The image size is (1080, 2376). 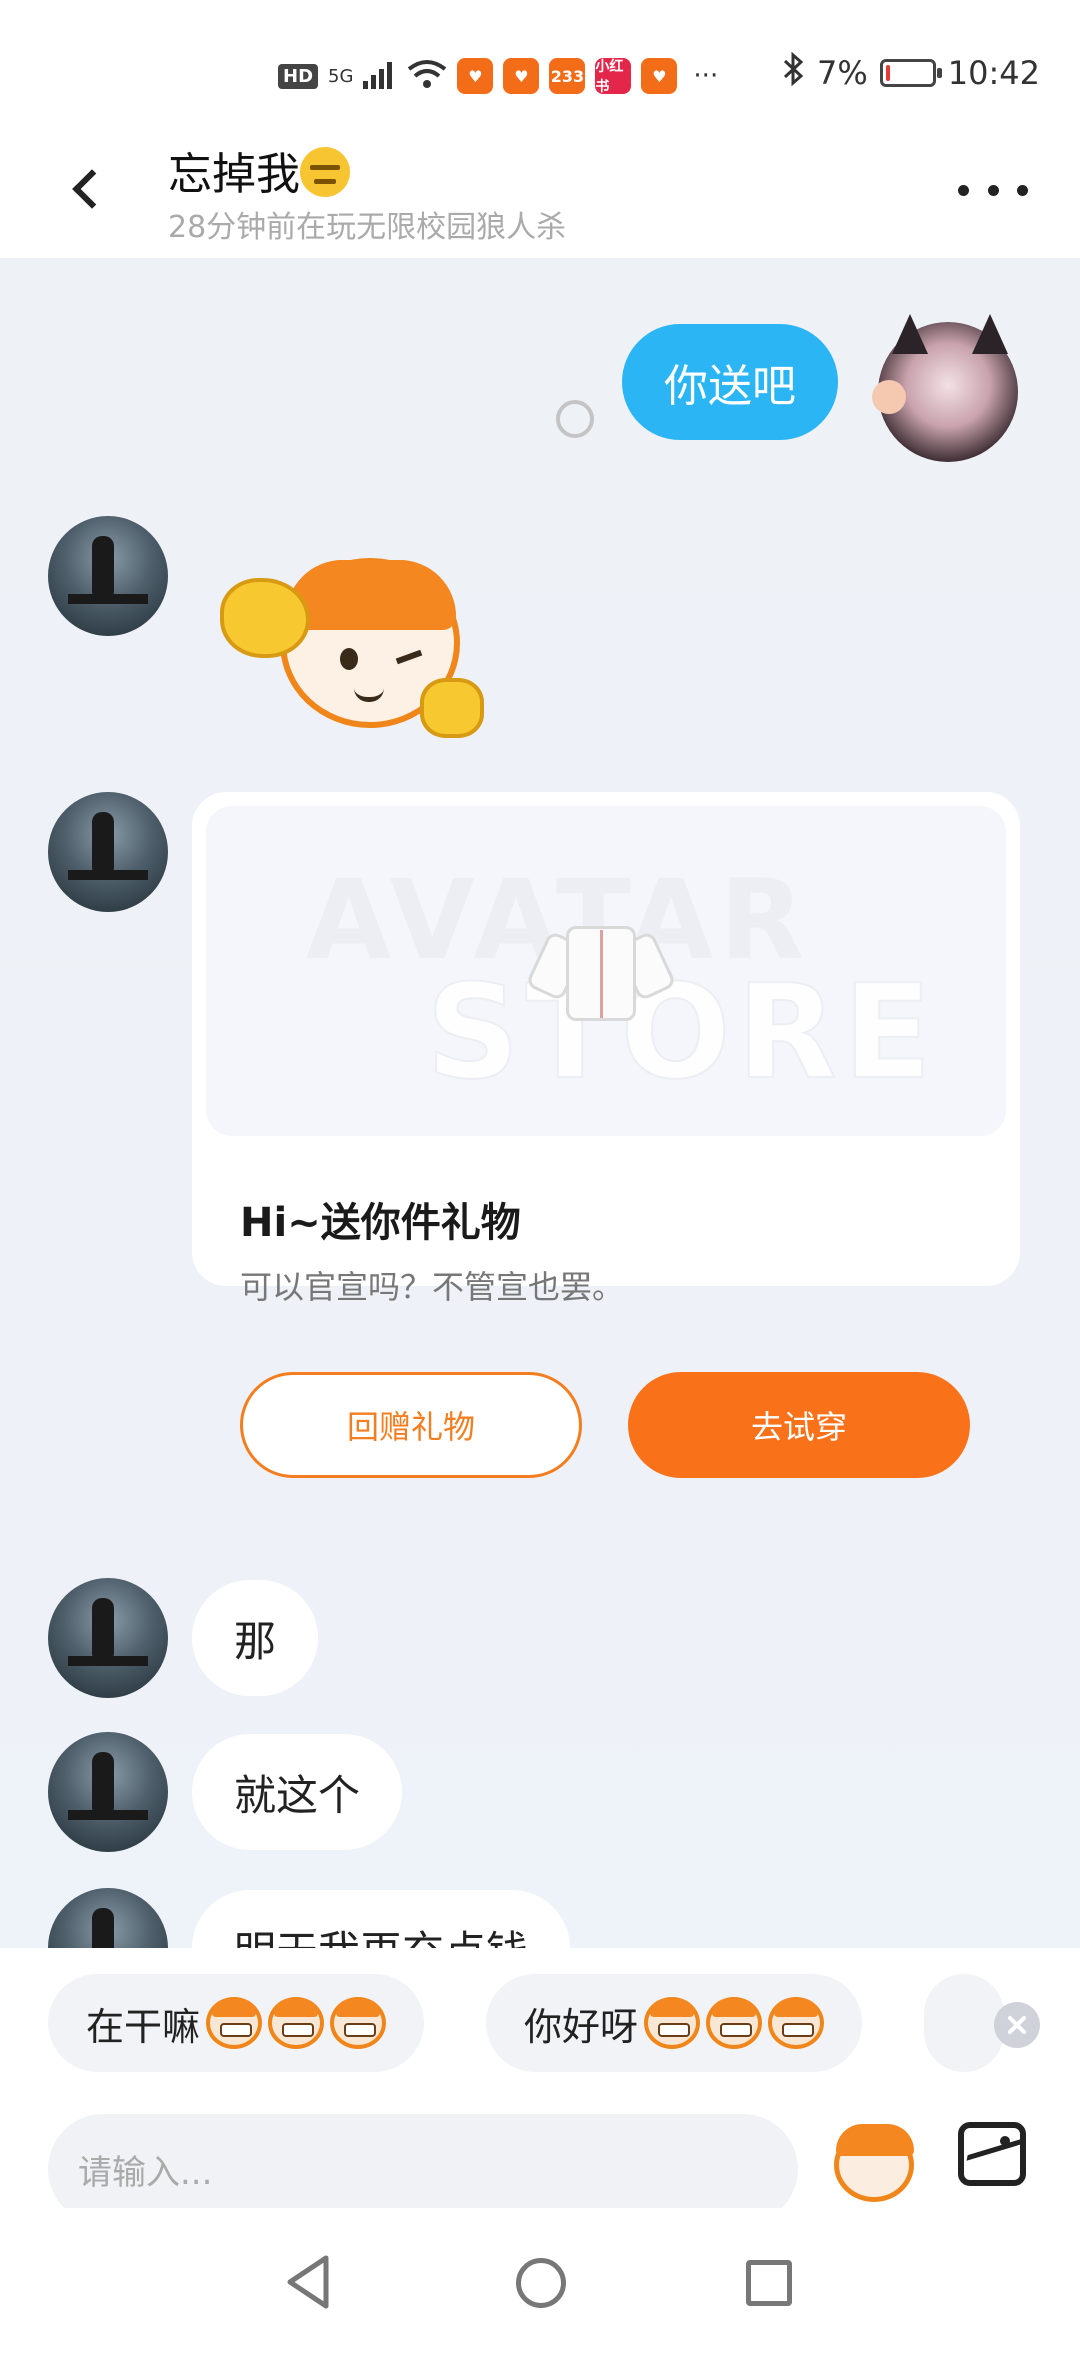 I want to click on gift-preview-image: AVATAR STORE, so click(x=606, y=971).